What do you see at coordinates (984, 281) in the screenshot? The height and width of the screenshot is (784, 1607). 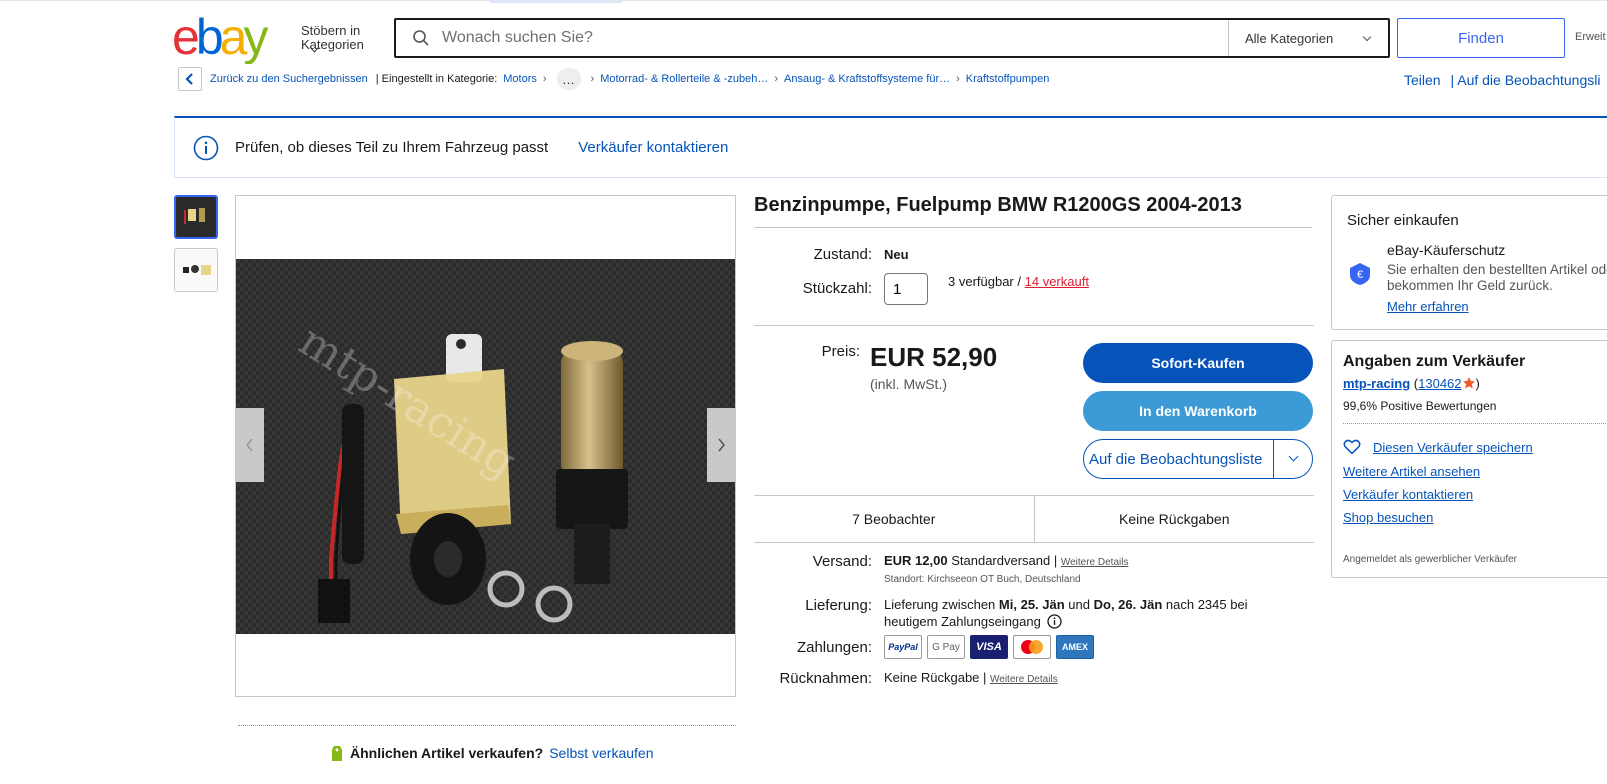 I see `available-count: 3 verfügbar /` at bounding box center [984, 281].